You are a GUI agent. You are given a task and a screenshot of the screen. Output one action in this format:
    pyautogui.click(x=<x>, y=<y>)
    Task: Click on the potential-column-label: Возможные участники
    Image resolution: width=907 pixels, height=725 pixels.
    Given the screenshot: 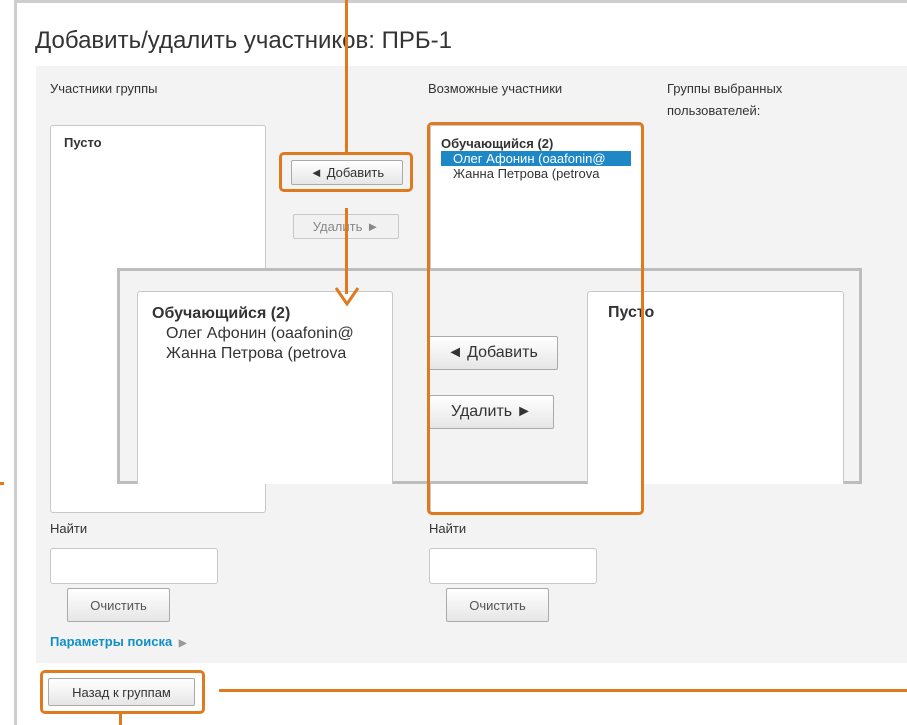 What is the action you would take?
    pyautogui.click(x=495, y=88)
    